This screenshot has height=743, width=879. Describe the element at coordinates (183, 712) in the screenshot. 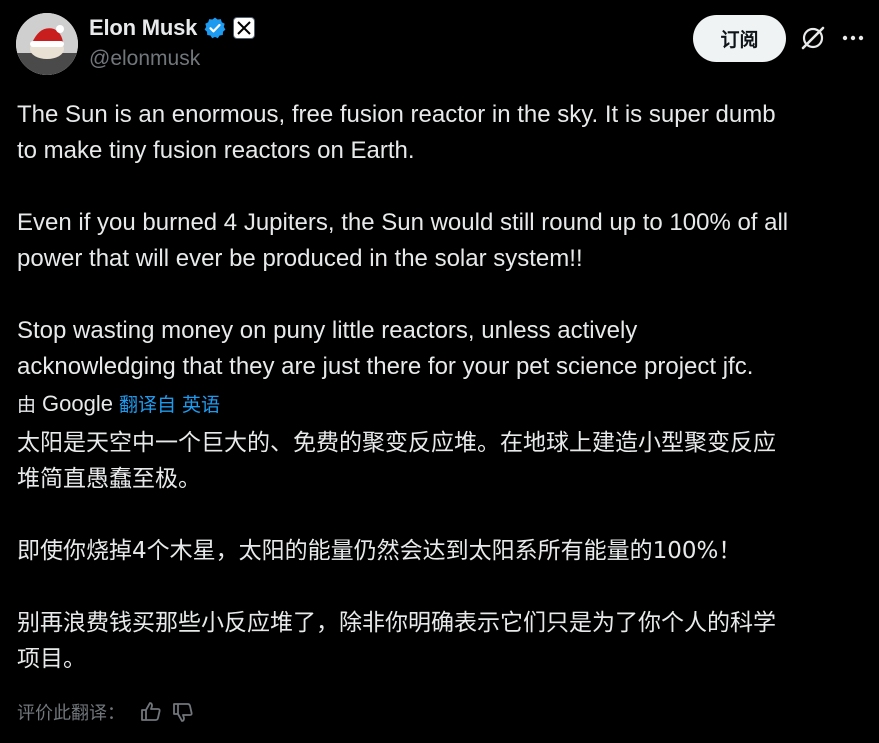

I see `thumbs-down-icon` at that location.